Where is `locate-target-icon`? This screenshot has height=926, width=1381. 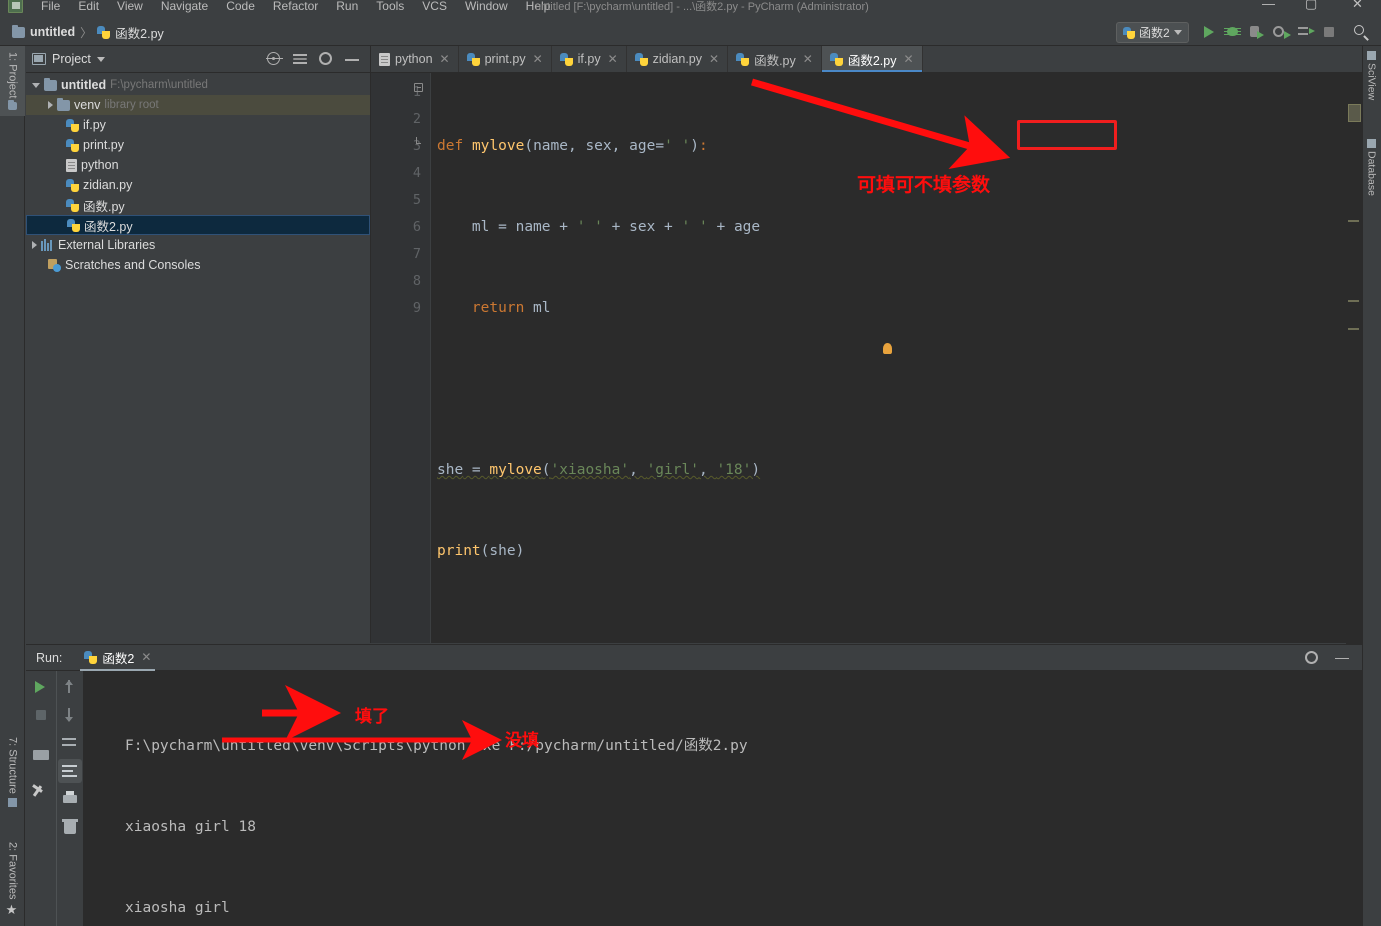 locate-target-icon is located at coordinates (274, 59).